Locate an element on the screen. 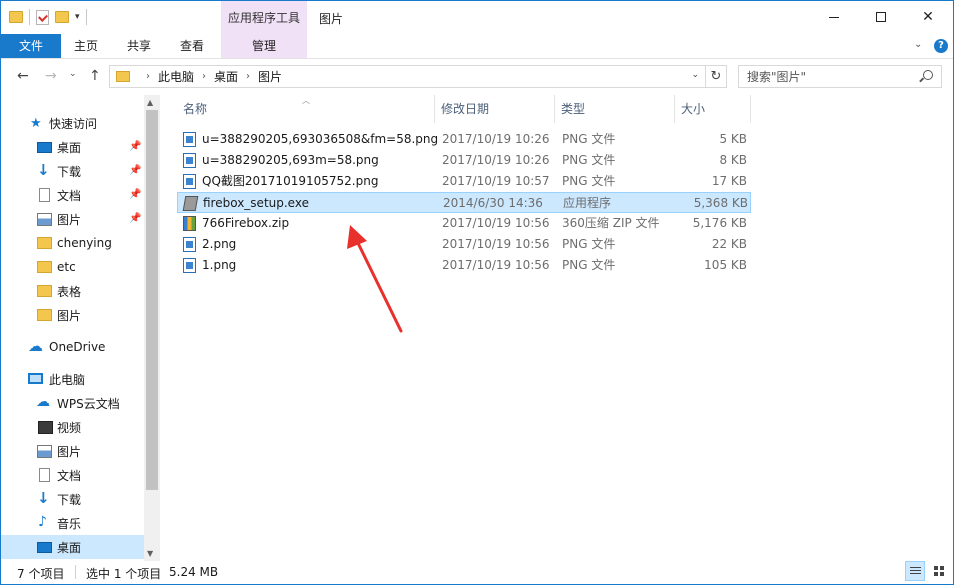  sidebar-item-label: 下载 is located at coordinates (69, 499).